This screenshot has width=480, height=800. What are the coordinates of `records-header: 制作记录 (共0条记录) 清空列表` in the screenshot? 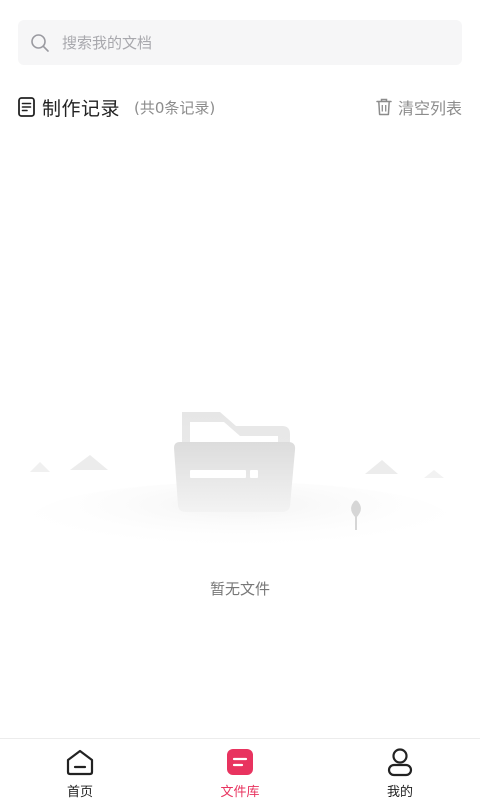 It's located at (240, 107).